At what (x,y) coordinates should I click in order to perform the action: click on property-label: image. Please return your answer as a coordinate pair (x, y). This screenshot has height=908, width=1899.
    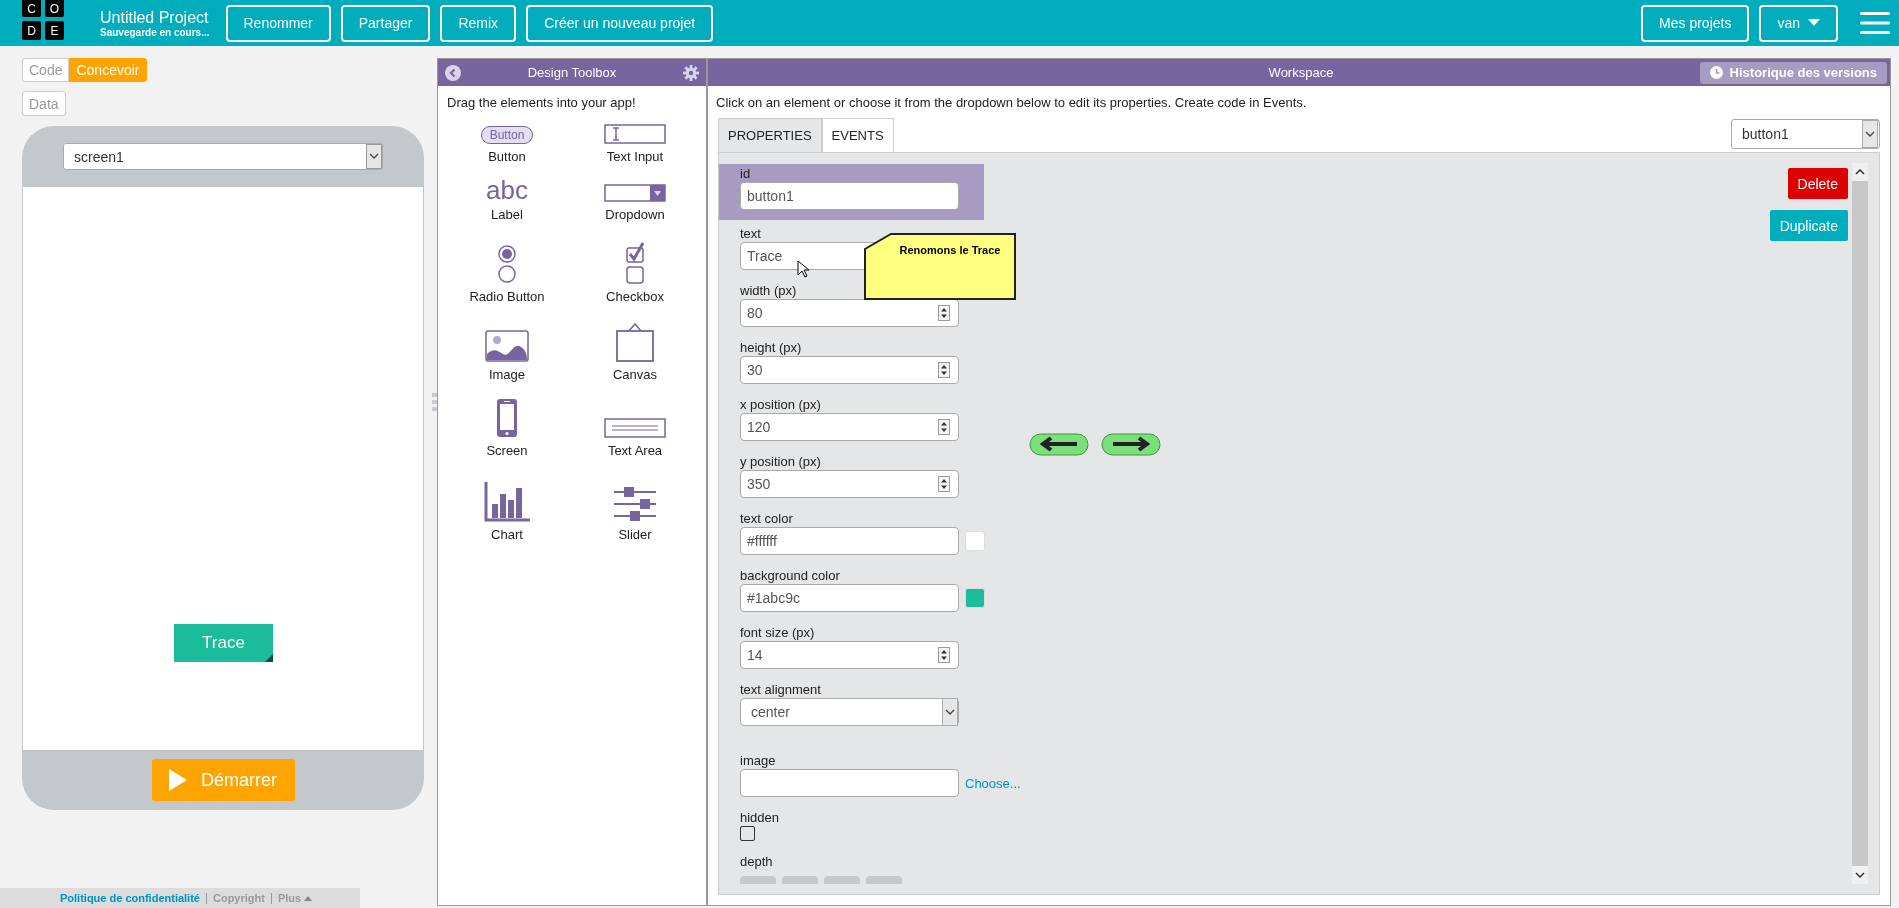
    Looking at the image, I should click on (758, 761).